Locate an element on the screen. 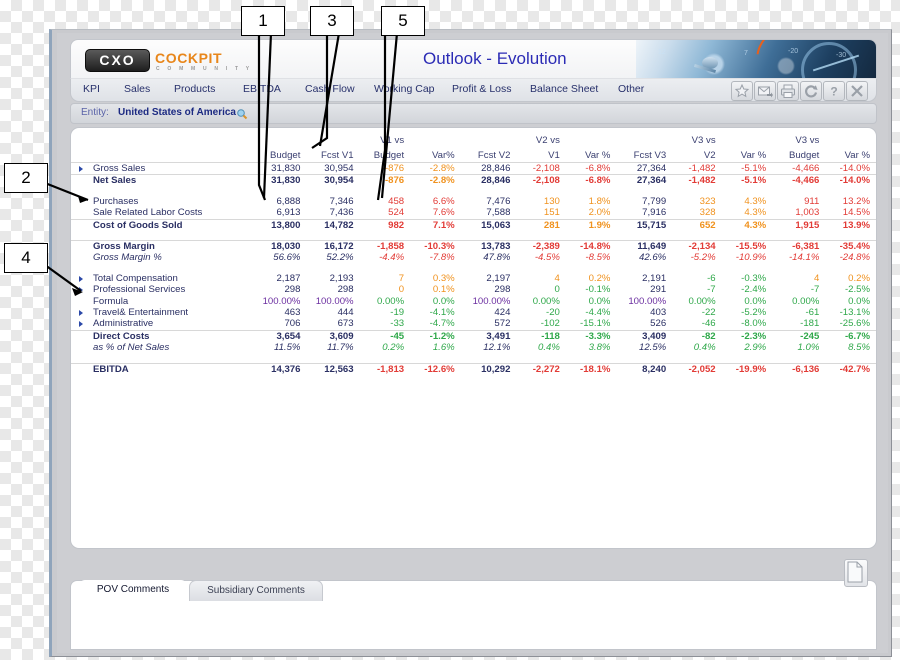 This screenshot has height=660, width=900. callout-2: 2 is located at coordinates (26, 178).